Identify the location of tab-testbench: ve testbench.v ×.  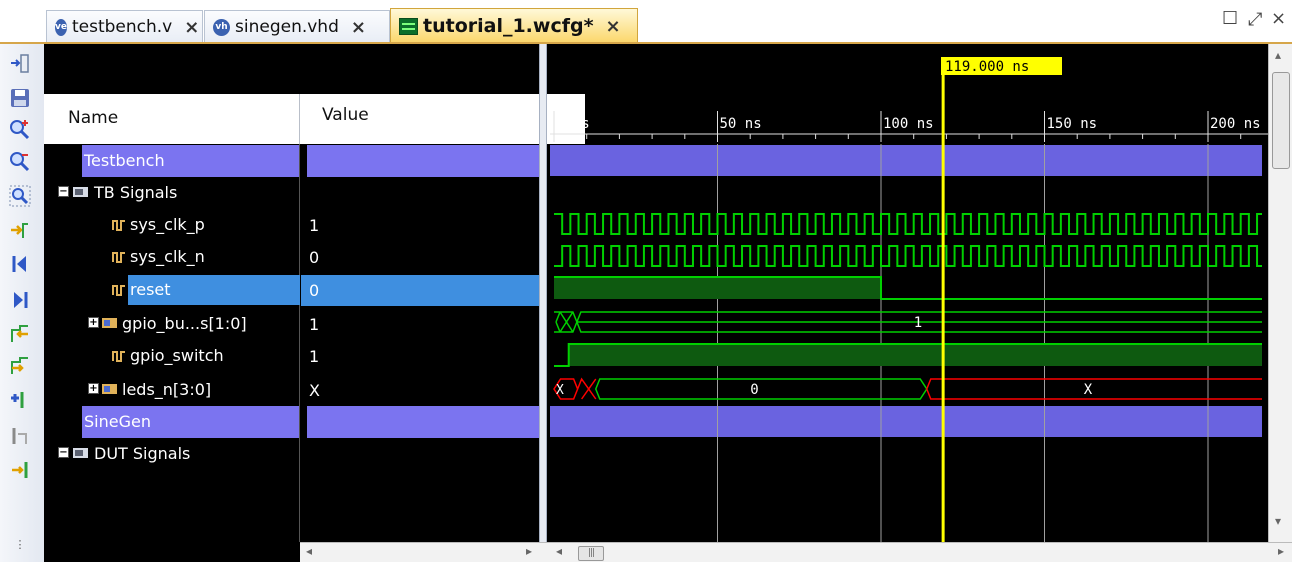
(124, 26).